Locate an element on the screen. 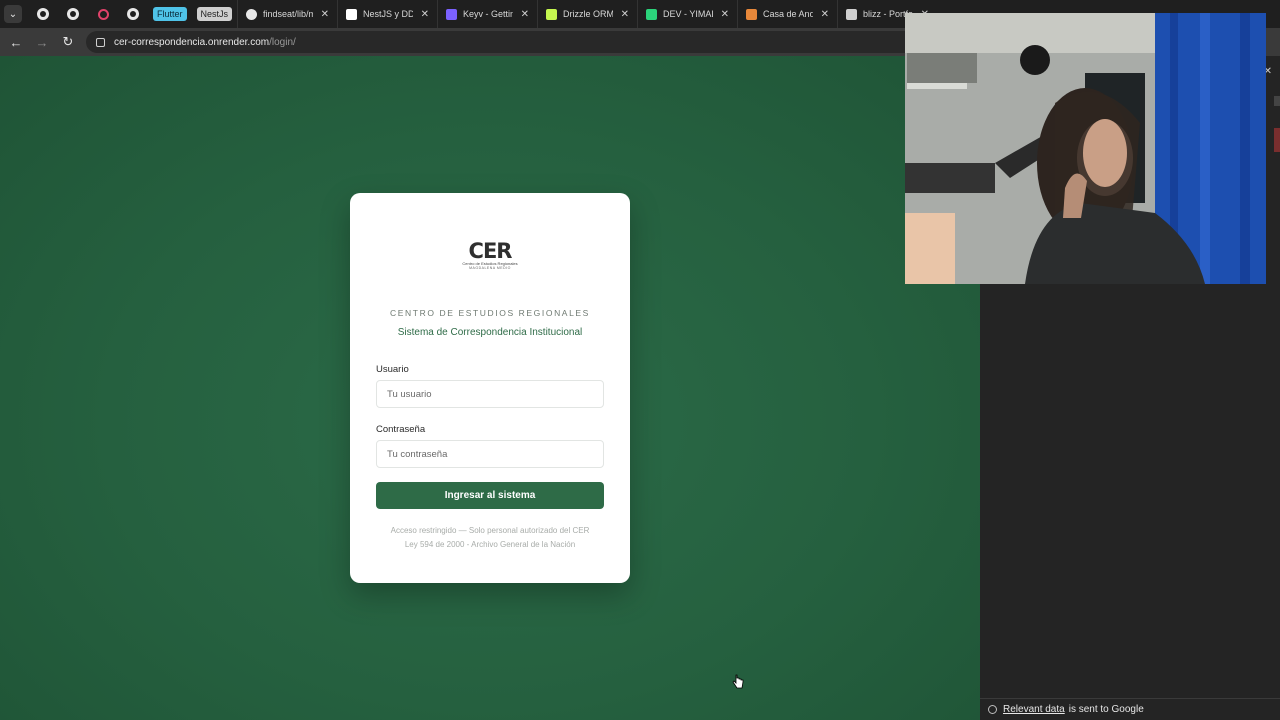  tab-casa: Casa de Andre✕ is located at coordinates (787, 14).